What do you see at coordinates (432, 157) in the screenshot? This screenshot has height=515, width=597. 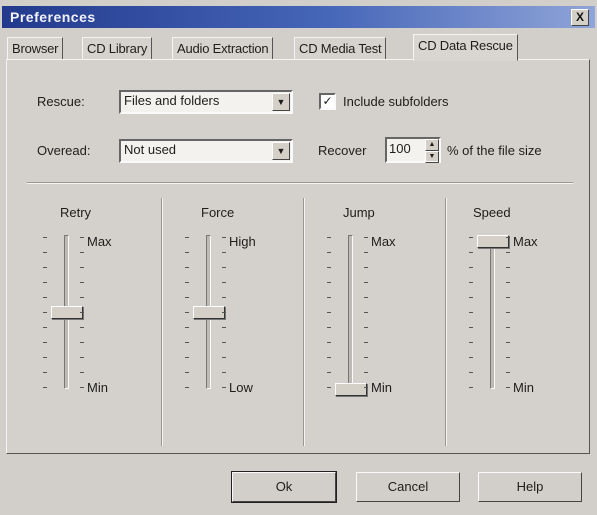 I see `spin-down-icon: ▼` at bounding box center [432, 157].